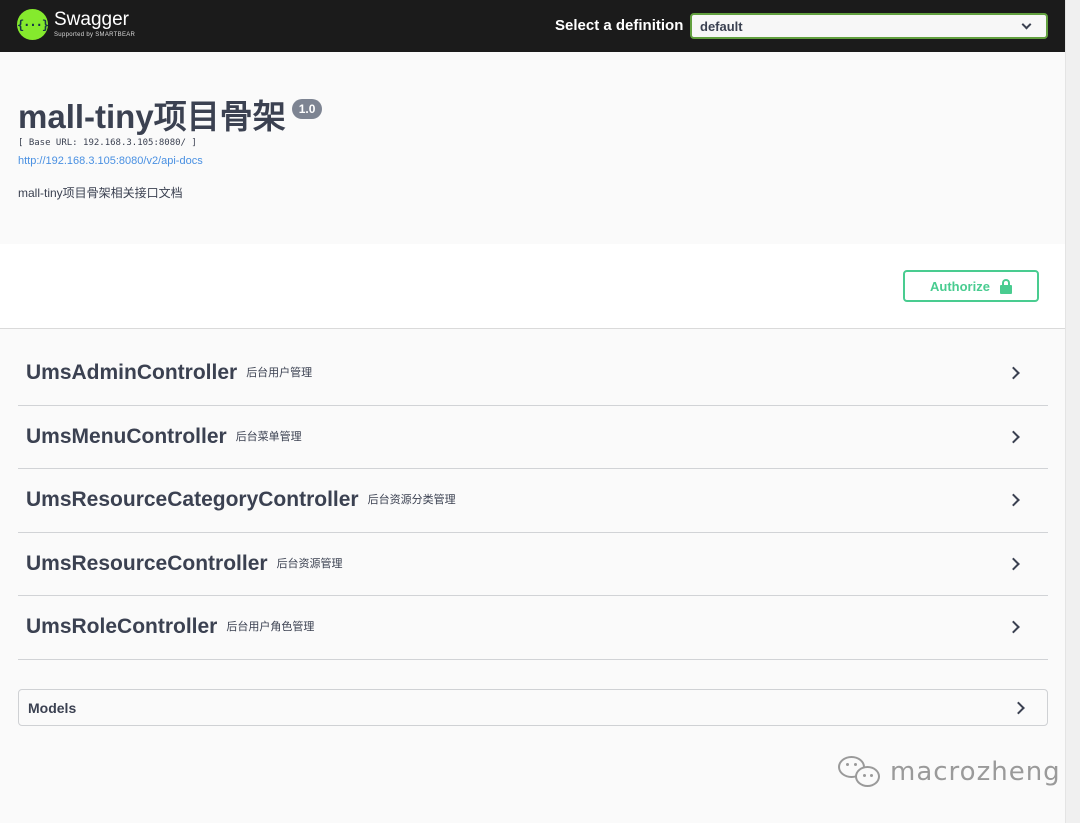 The image size is (1080, 823). What do you see at coordinates (721, 26) in the screenshot?
I see `definition-select-value: default` at bounding box center [721, 26].